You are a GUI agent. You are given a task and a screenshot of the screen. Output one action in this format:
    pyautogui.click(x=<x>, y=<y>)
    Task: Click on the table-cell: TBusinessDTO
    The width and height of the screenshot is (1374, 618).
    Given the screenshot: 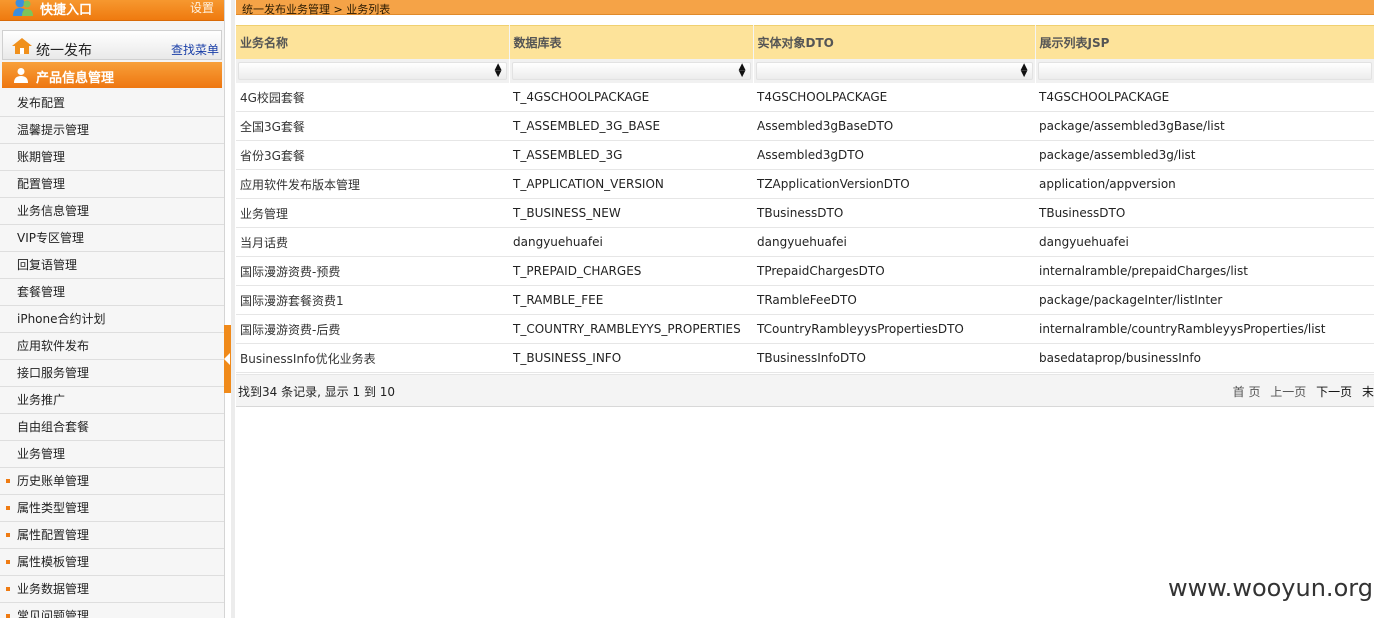 What is the action you would take?
    pyautogui.click(x=1204, y=213)
    